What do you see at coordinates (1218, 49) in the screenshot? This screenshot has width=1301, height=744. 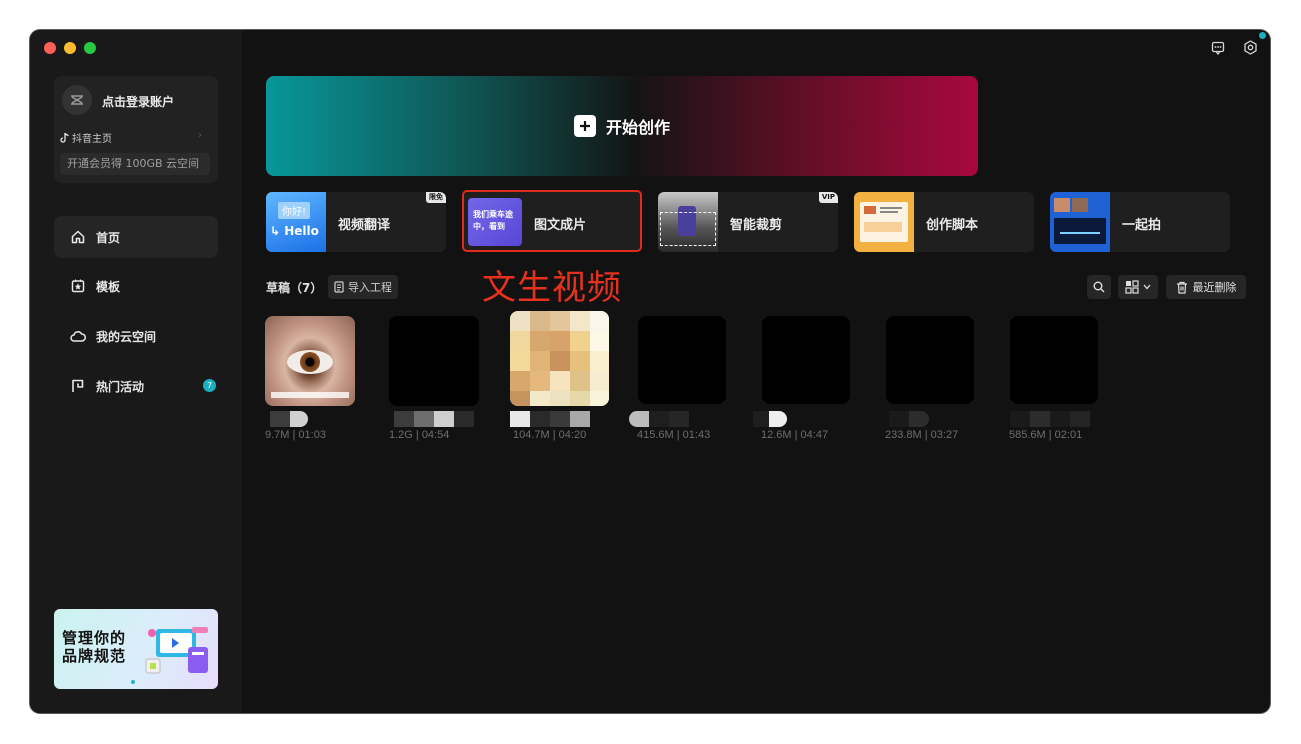 I see `feedback-icon` at bounding box center [1218, 49].